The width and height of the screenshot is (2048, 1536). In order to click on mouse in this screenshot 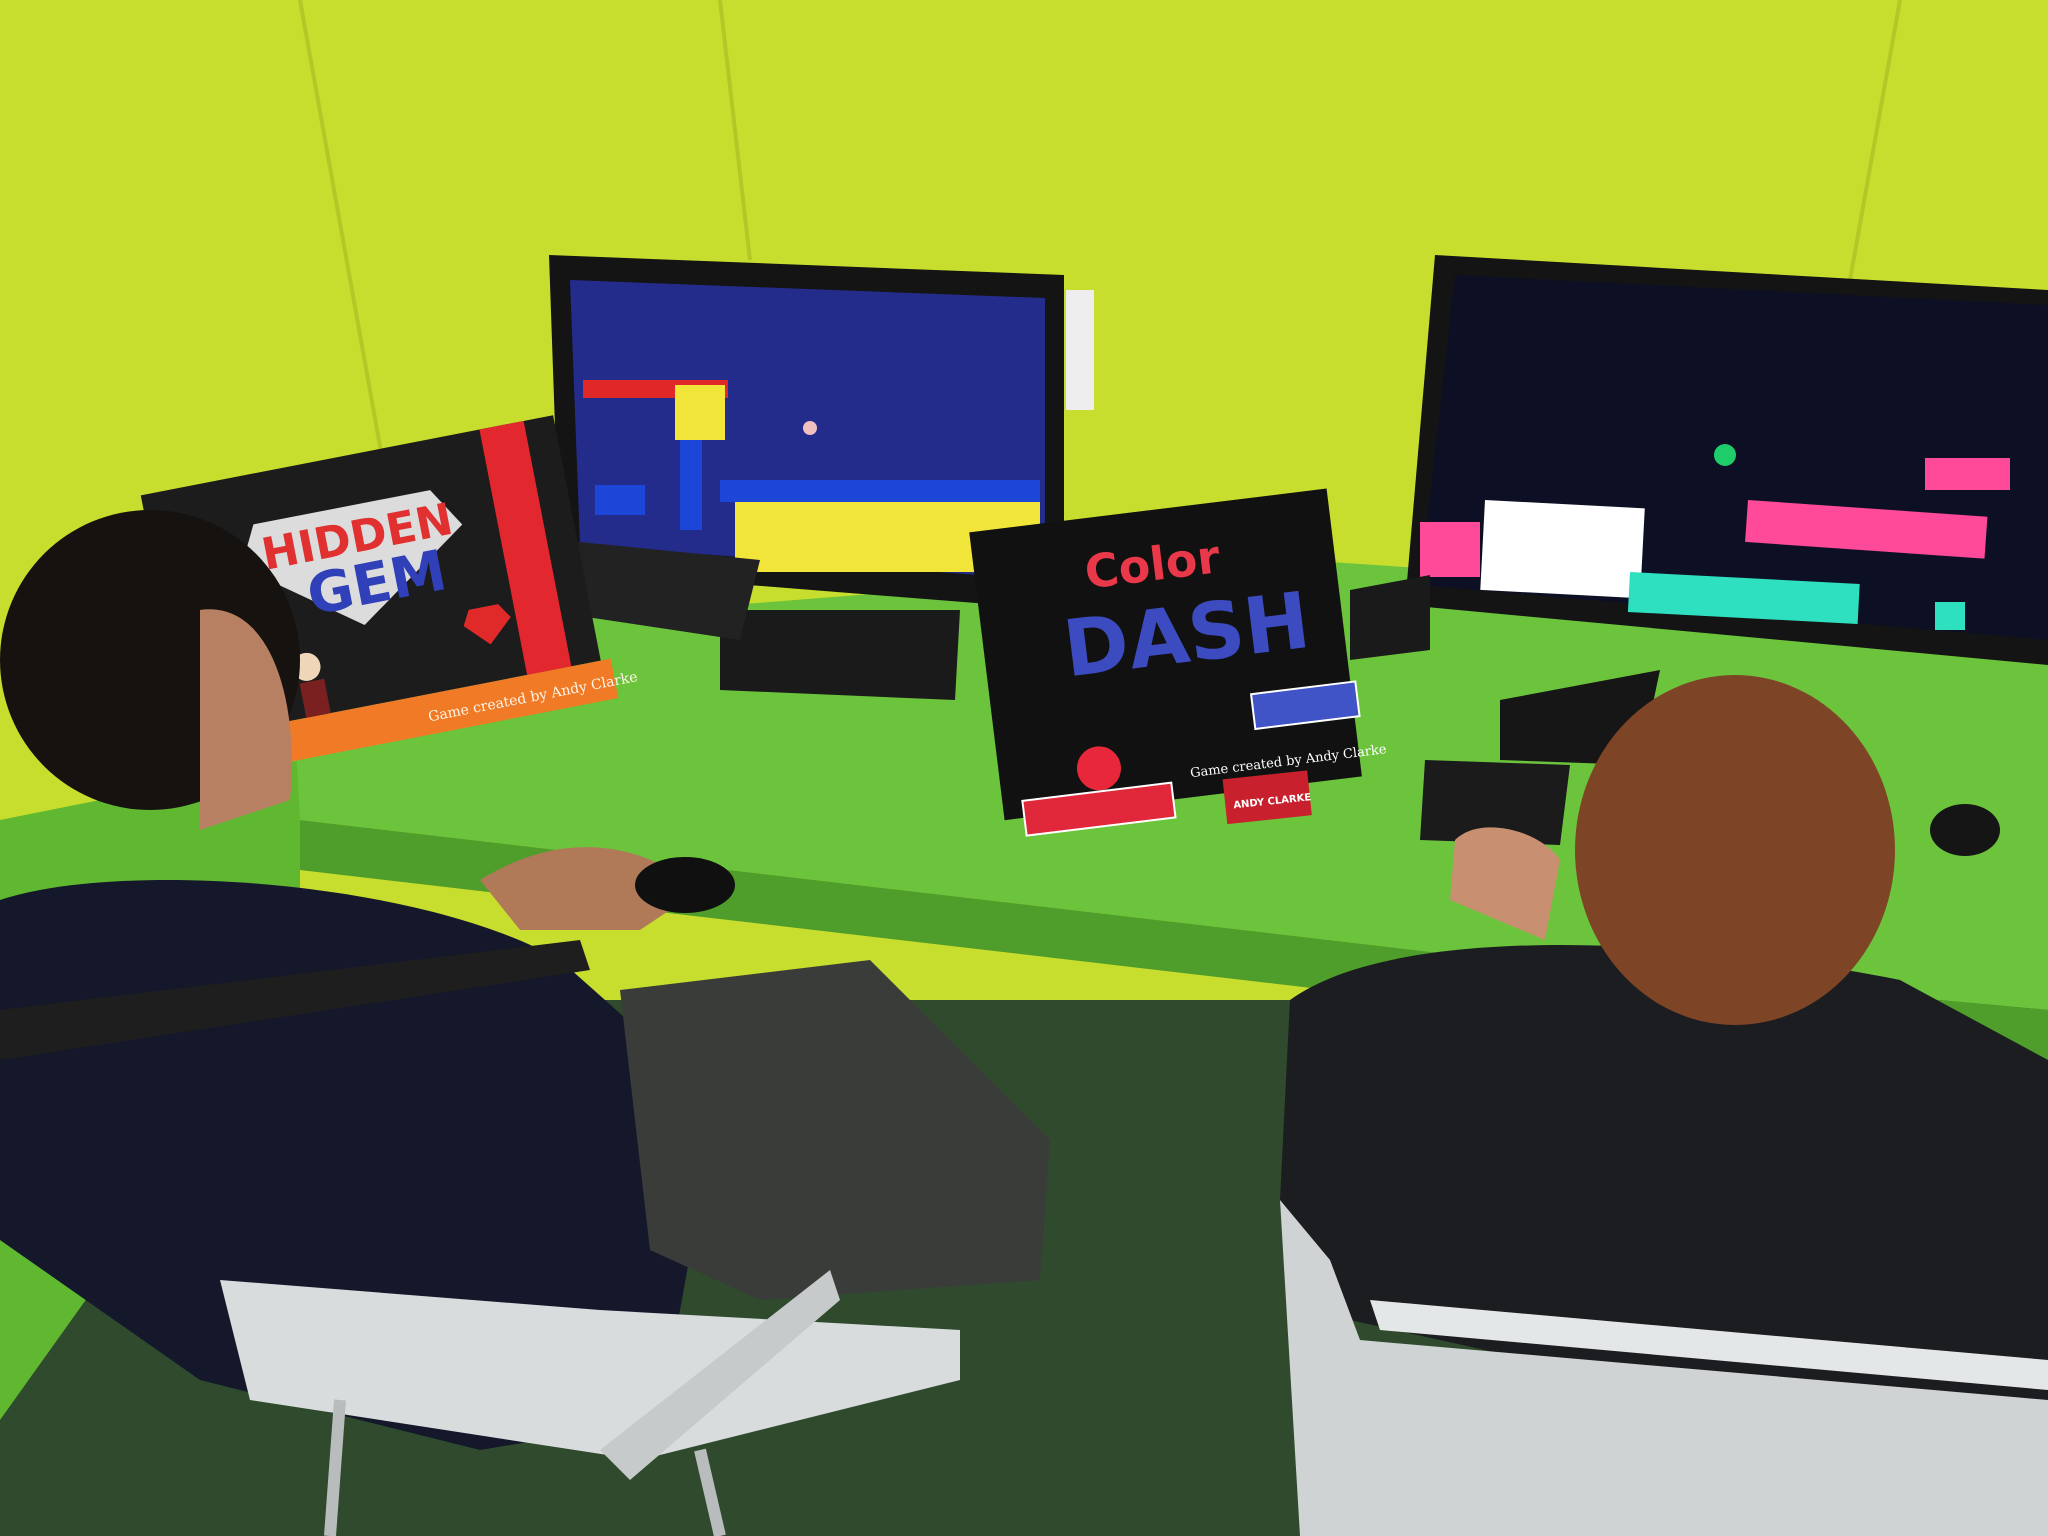, I will do `click(1965, 830)`.